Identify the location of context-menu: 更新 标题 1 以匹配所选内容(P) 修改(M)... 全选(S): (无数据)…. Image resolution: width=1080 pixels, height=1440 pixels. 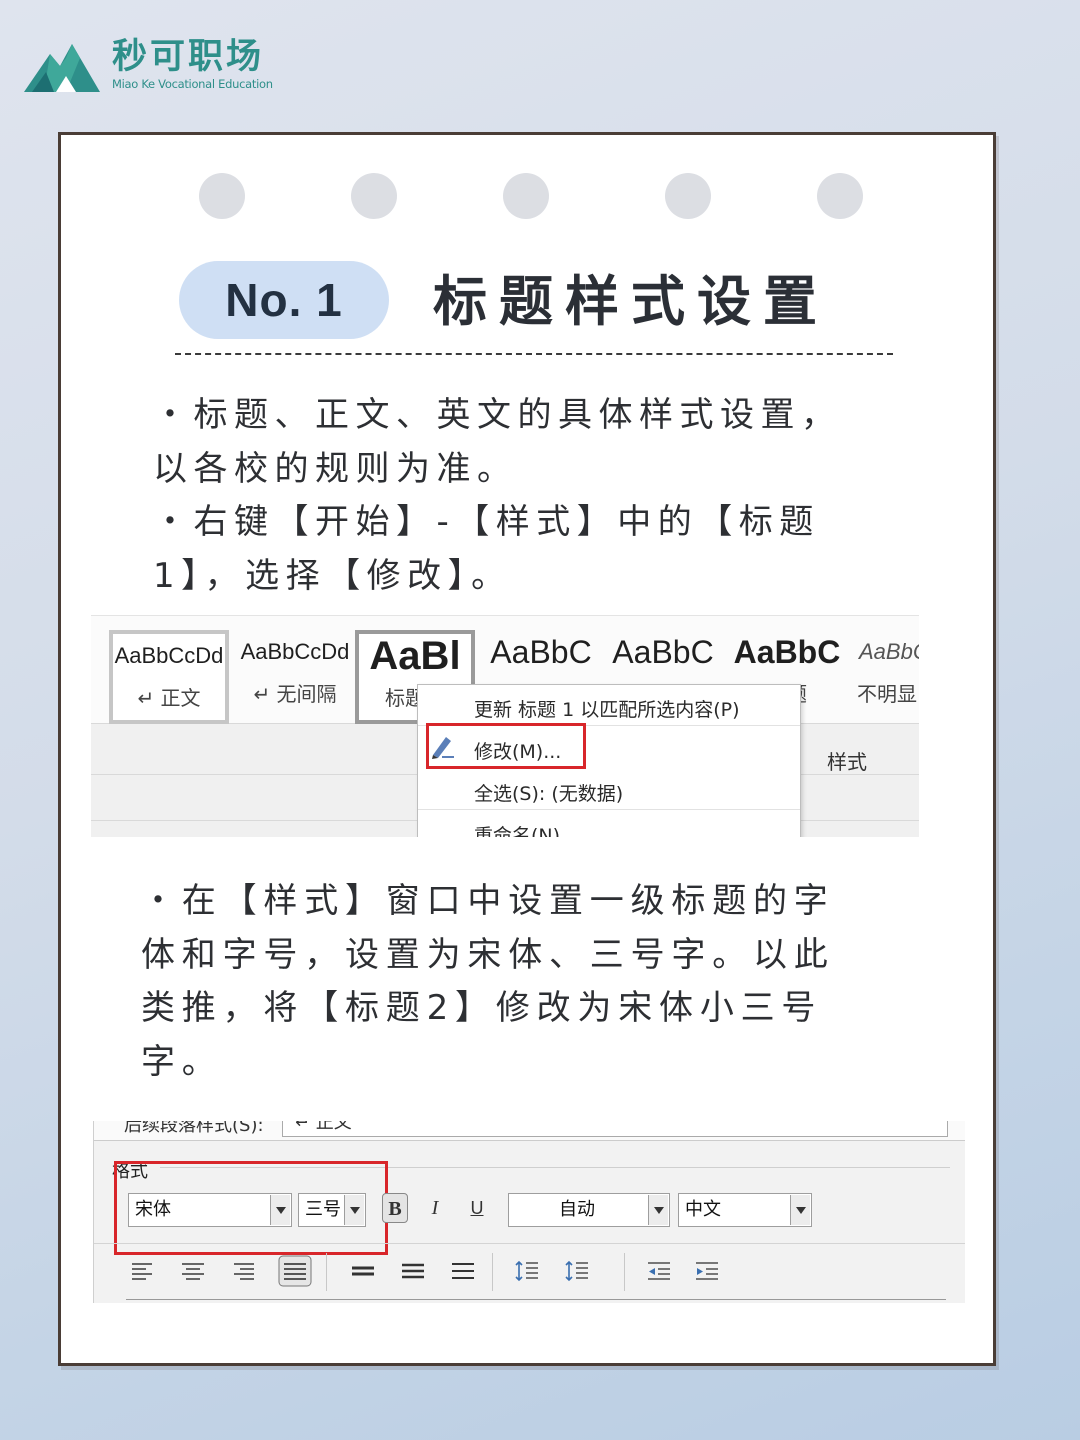
(609, 760).